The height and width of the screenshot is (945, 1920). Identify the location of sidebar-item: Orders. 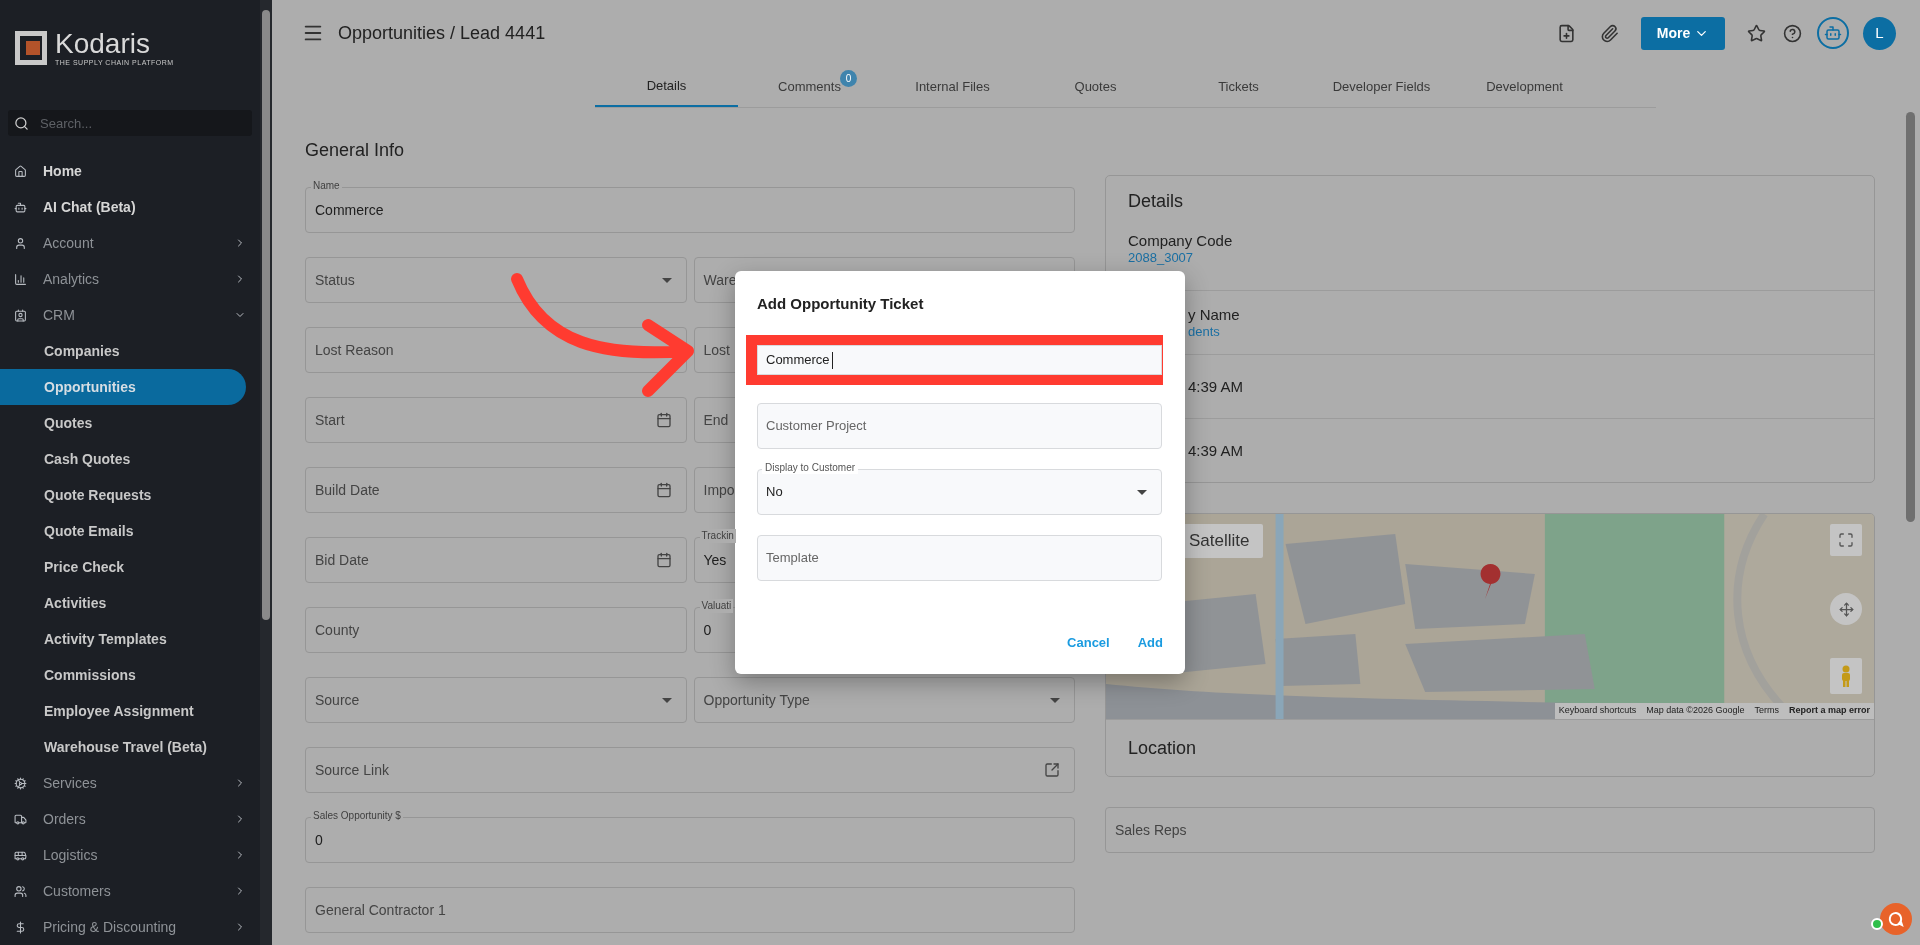
(130, 819).